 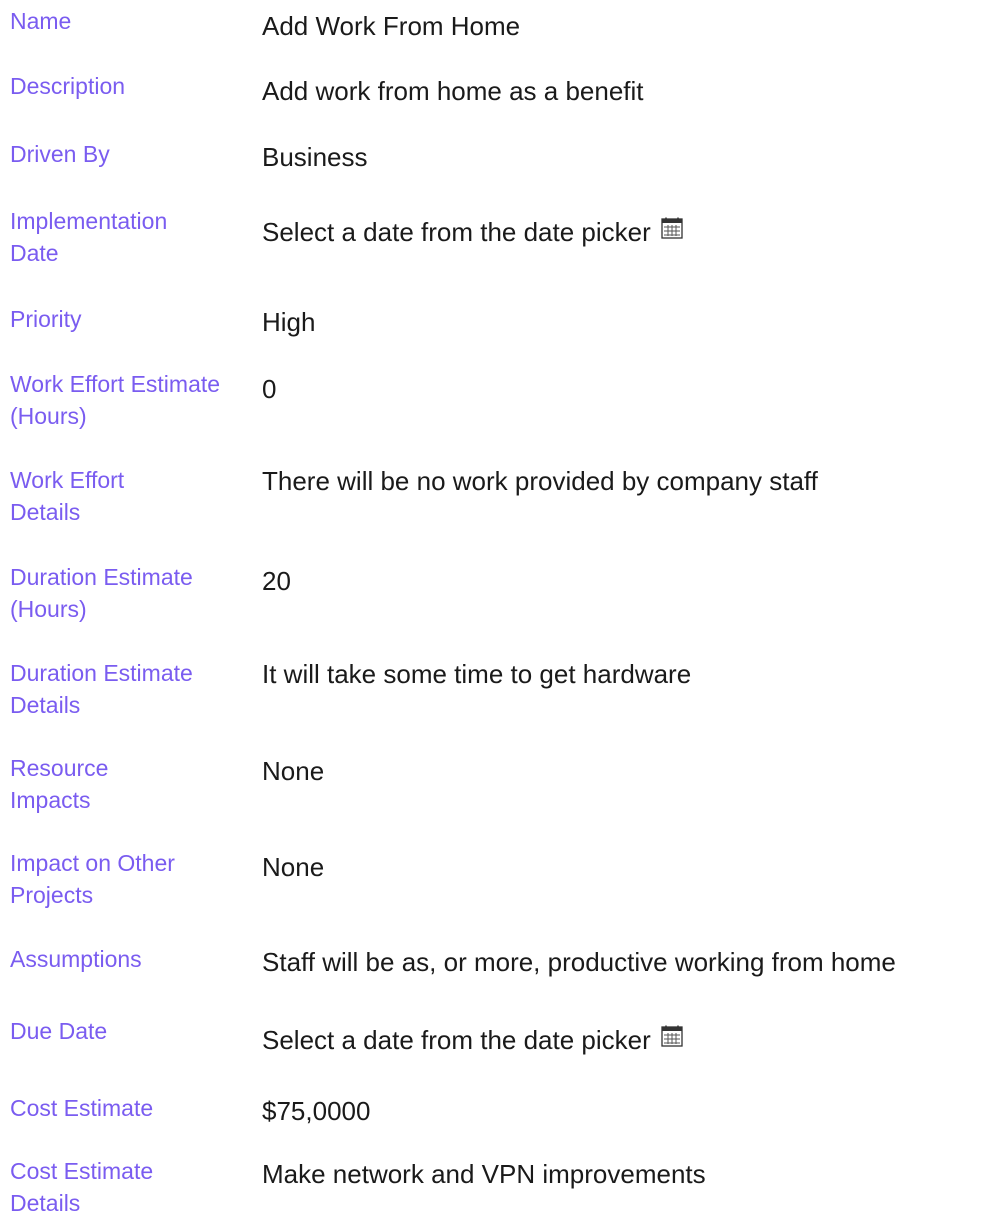 What do you see at coordinates (59, 1031) in the screenshot?
I see `field-label: Due Date` at bounding box center [59, 1031].